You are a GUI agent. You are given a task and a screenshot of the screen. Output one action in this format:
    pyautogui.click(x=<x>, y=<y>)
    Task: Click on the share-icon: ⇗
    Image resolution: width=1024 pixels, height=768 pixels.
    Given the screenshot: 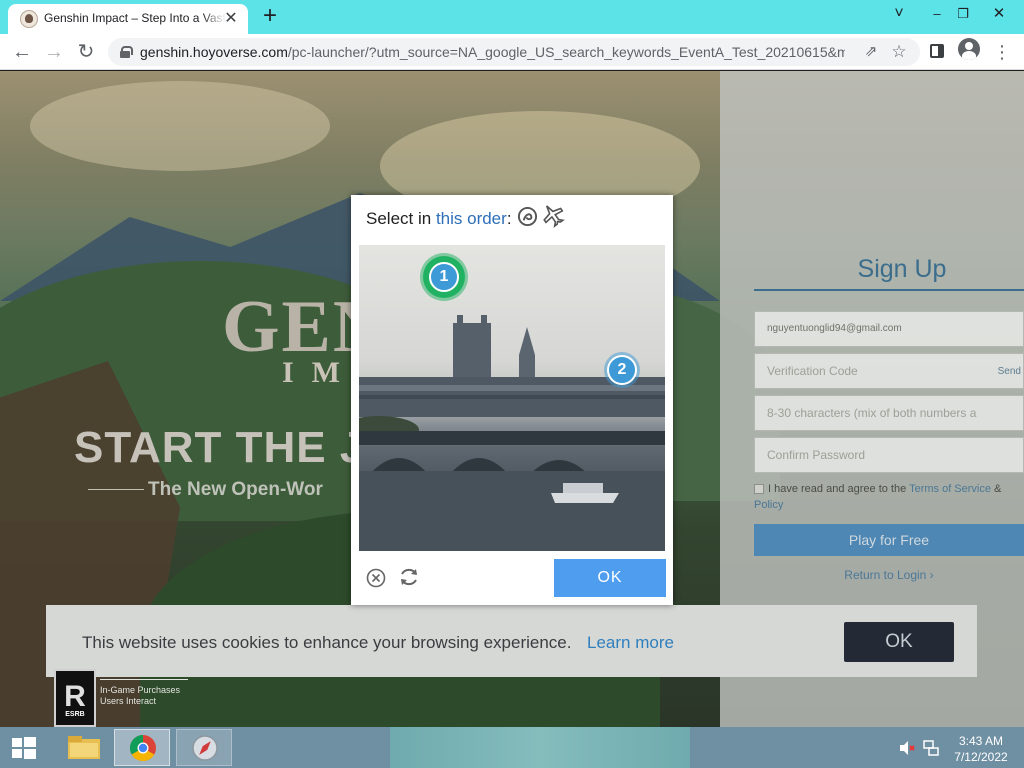 What is the action you would take?
    pyautogui.click(x=871, y=52)
    